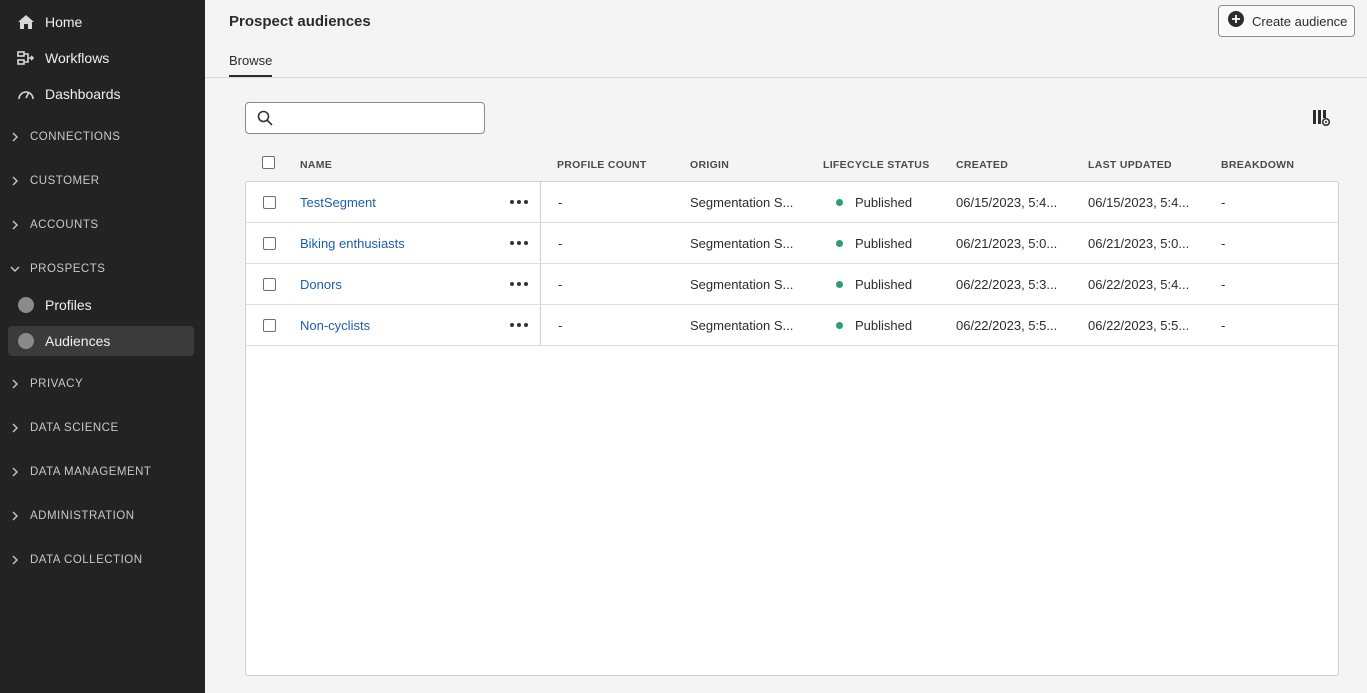 This screenshot has width=1367, height=693. Describe the element at coordinates (26, 58) in the screenshot. I see `workflow-icon` at that location.